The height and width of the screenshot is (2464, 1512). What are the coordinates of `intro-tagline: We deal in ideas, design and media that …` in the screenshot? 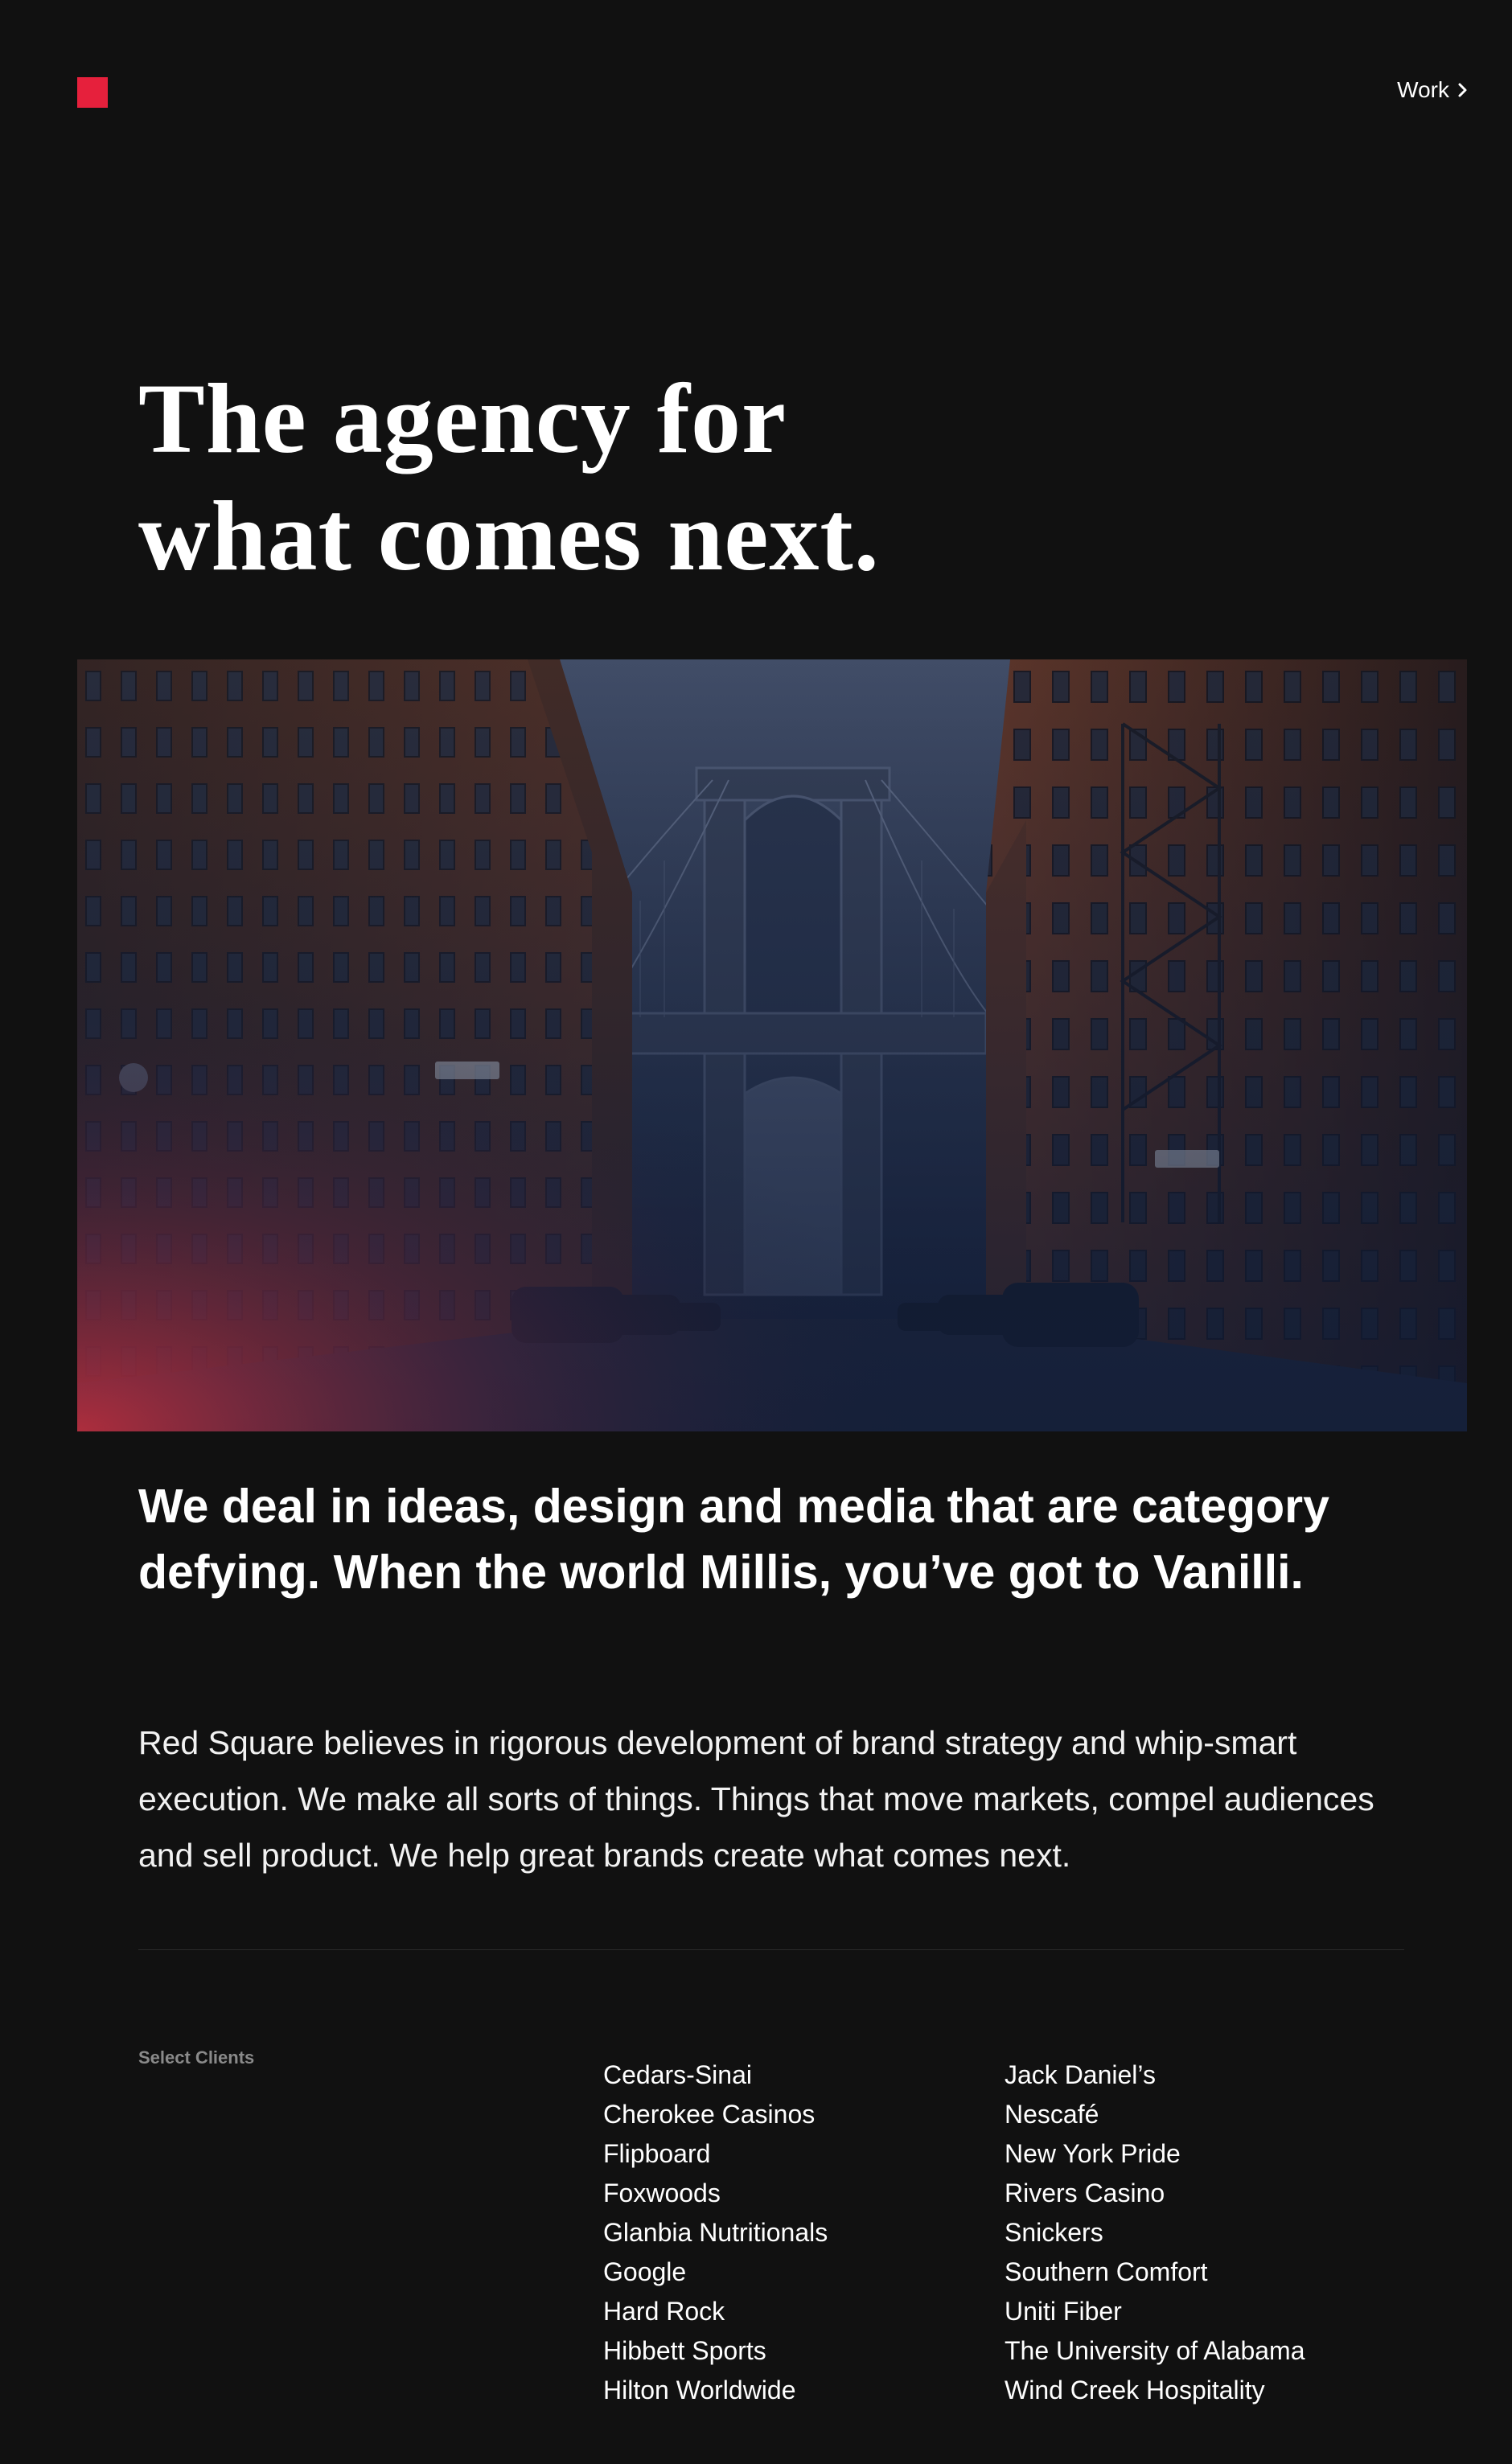 It's located at (734, 1539).